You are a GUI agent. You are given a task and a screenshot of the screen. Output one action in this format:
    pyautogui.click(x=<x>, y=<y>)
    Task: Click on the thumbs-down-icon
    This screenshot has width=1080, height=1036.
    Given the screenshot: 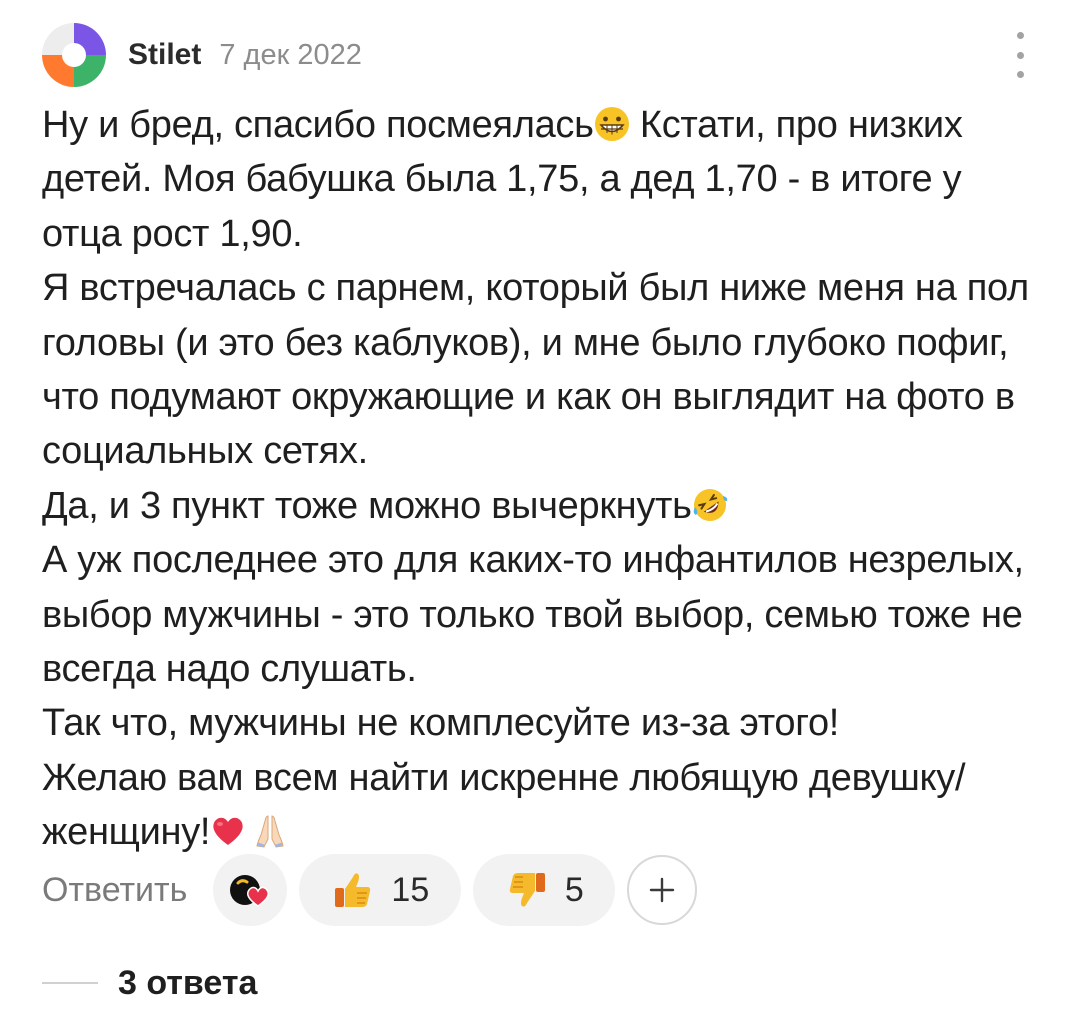 What is the action you would take?
    pyautogui.click(x=527, y=890)
    